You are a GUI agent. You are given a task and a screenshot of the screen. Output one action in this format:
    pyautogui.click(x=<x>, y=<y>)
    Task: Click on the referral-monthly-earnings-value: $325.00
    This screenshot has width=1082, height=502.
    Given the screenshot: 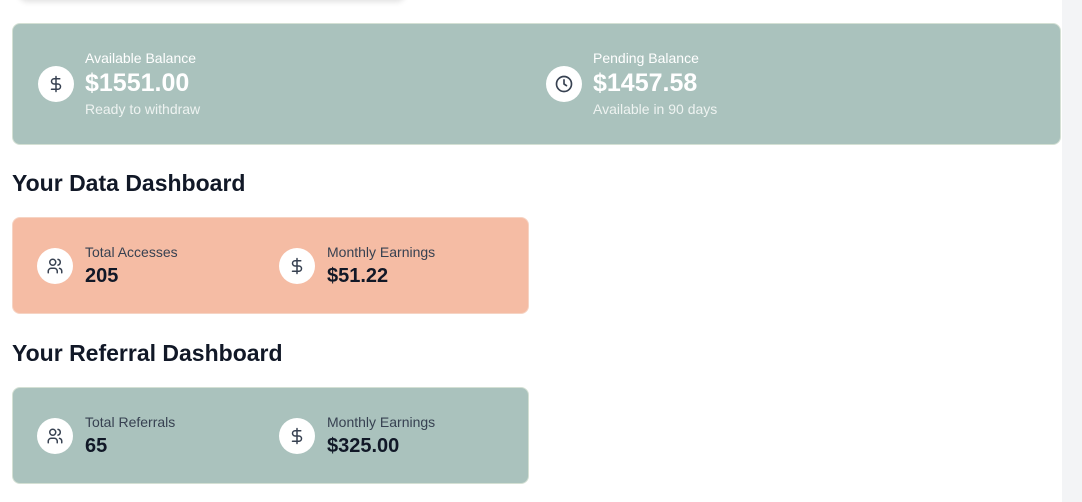 What is the action you would take?
    pyautogui.click(x=363, y=446)
    